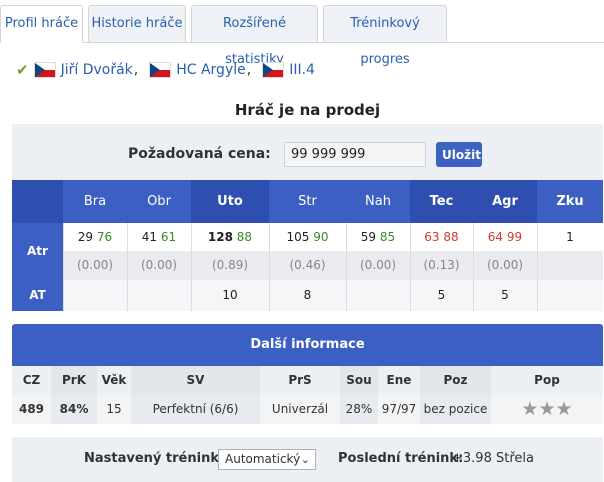 Image resolution: width=604 pixels, height=482 pixels. Describe the element at coordinates (74, 380) in the screenshot. I see `info-column-header: PrK` at that location.